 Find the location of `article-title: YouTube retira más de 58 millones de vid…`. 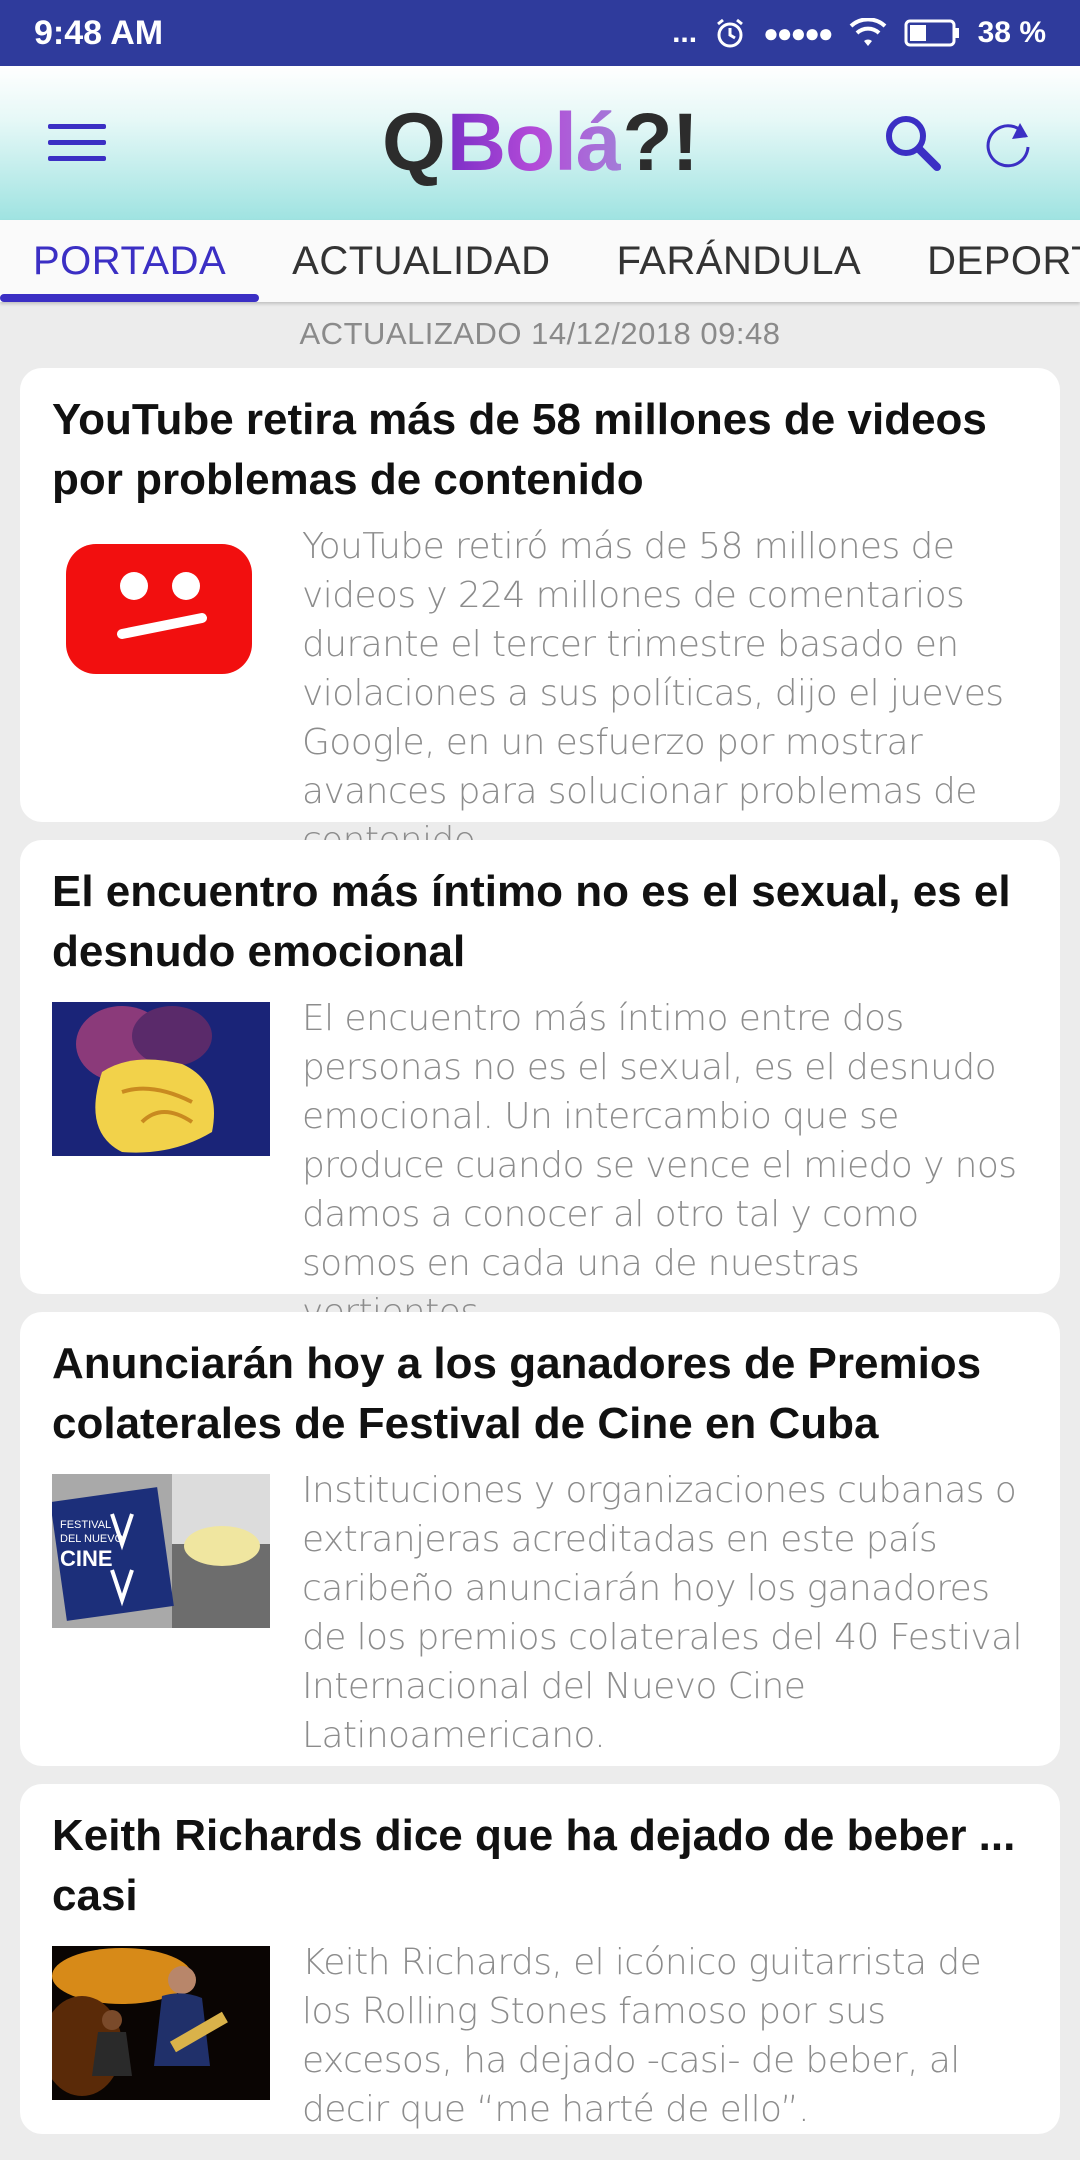

article-title: YouTube retira más de 58 millones de vid… is located at coordinates (540, 450).